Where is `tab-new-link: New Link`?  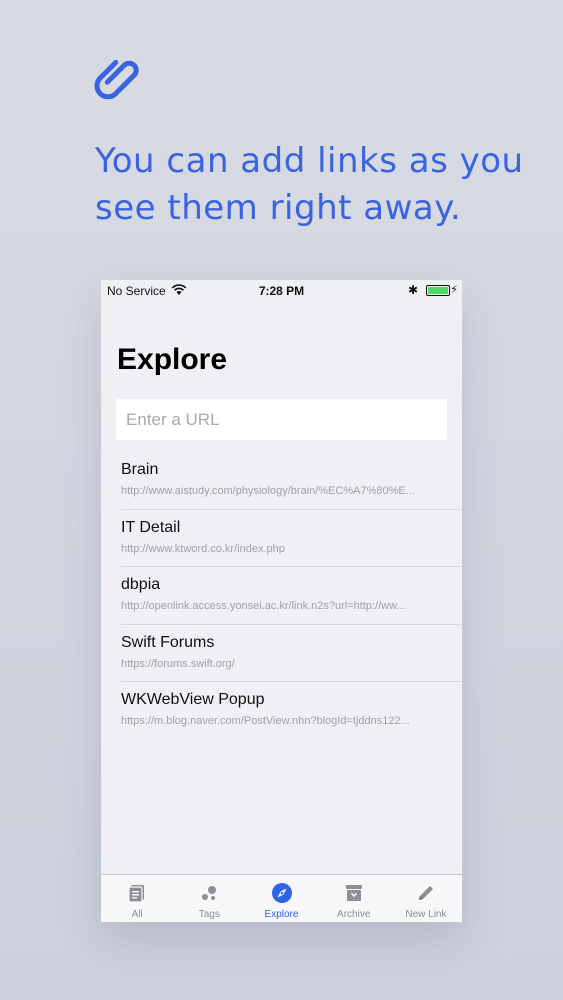
tab-new-link: New Link is located at coordinates (426, 898).